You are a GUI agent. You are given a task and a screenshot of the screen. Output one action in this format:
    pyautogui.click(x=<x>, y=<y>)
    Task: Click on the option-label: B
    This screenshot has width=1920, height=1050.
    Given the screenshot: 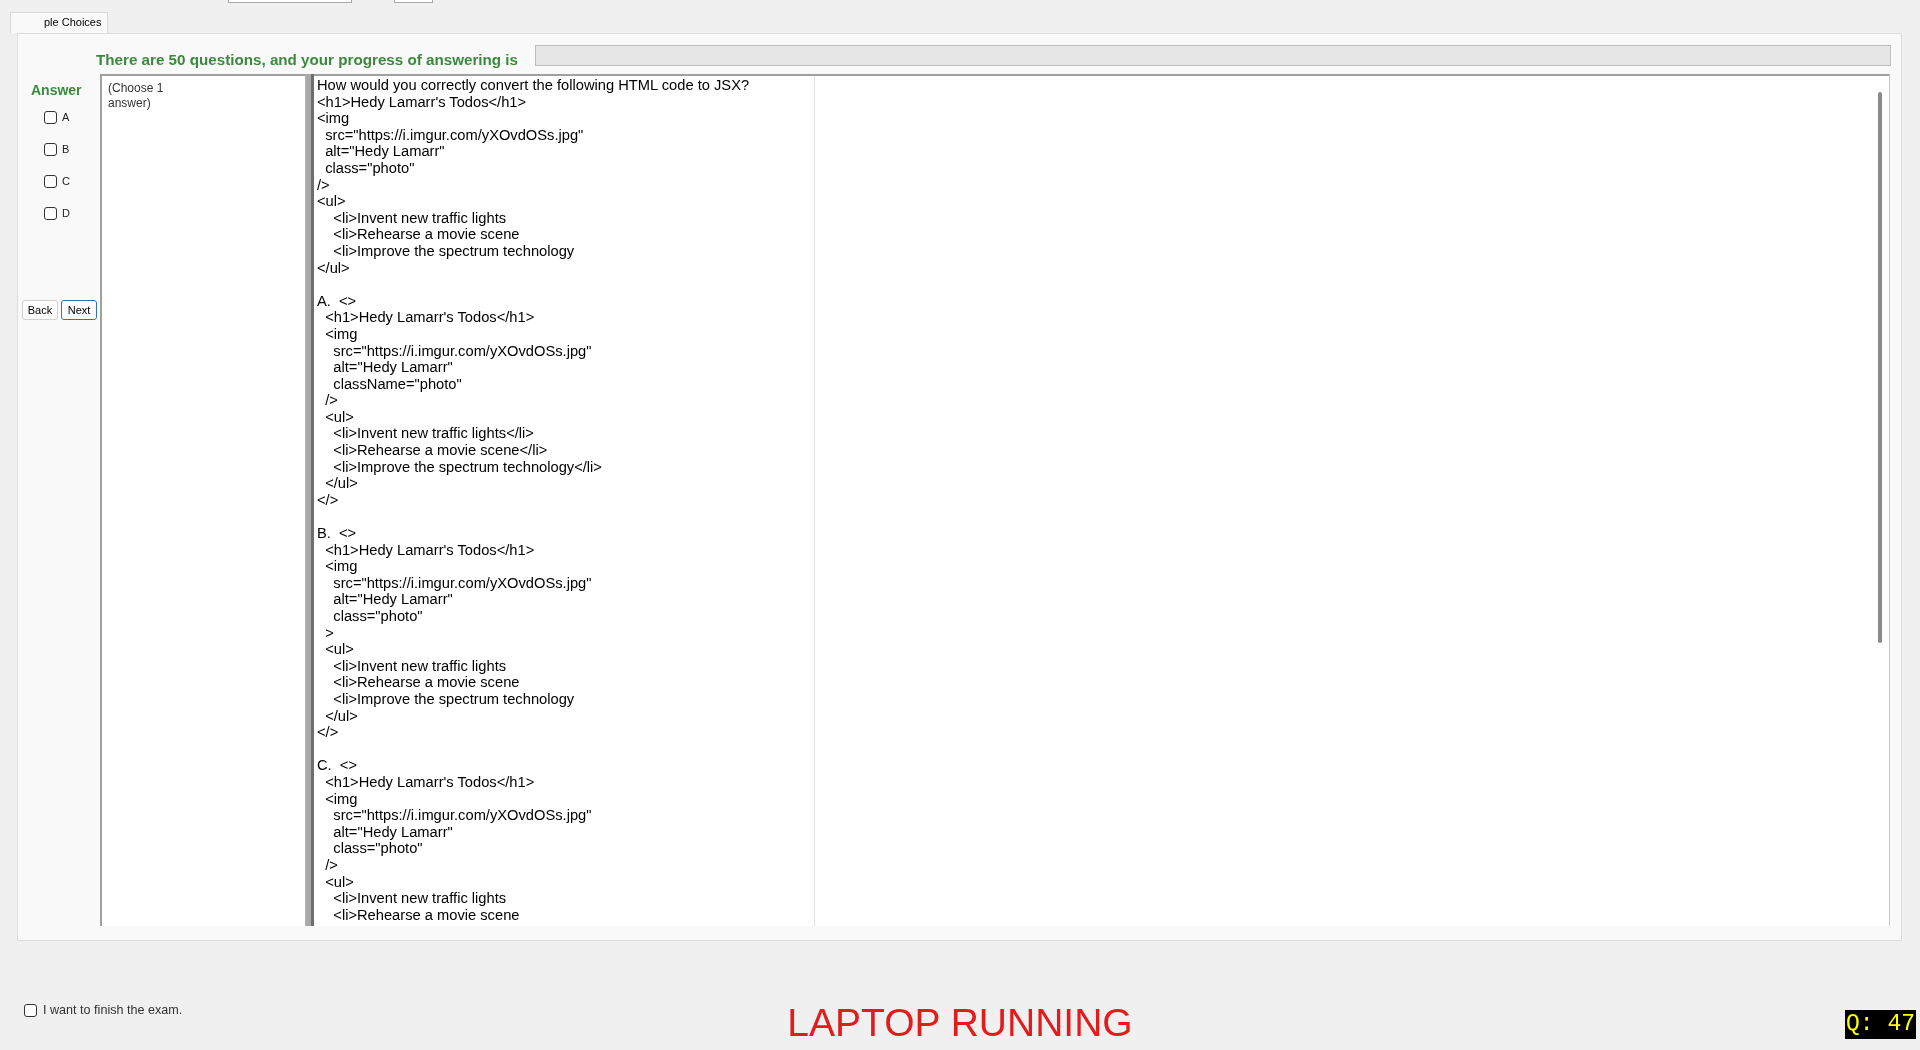 What is the action you would take?
    pyautogui.click(x=66, y=149)
    